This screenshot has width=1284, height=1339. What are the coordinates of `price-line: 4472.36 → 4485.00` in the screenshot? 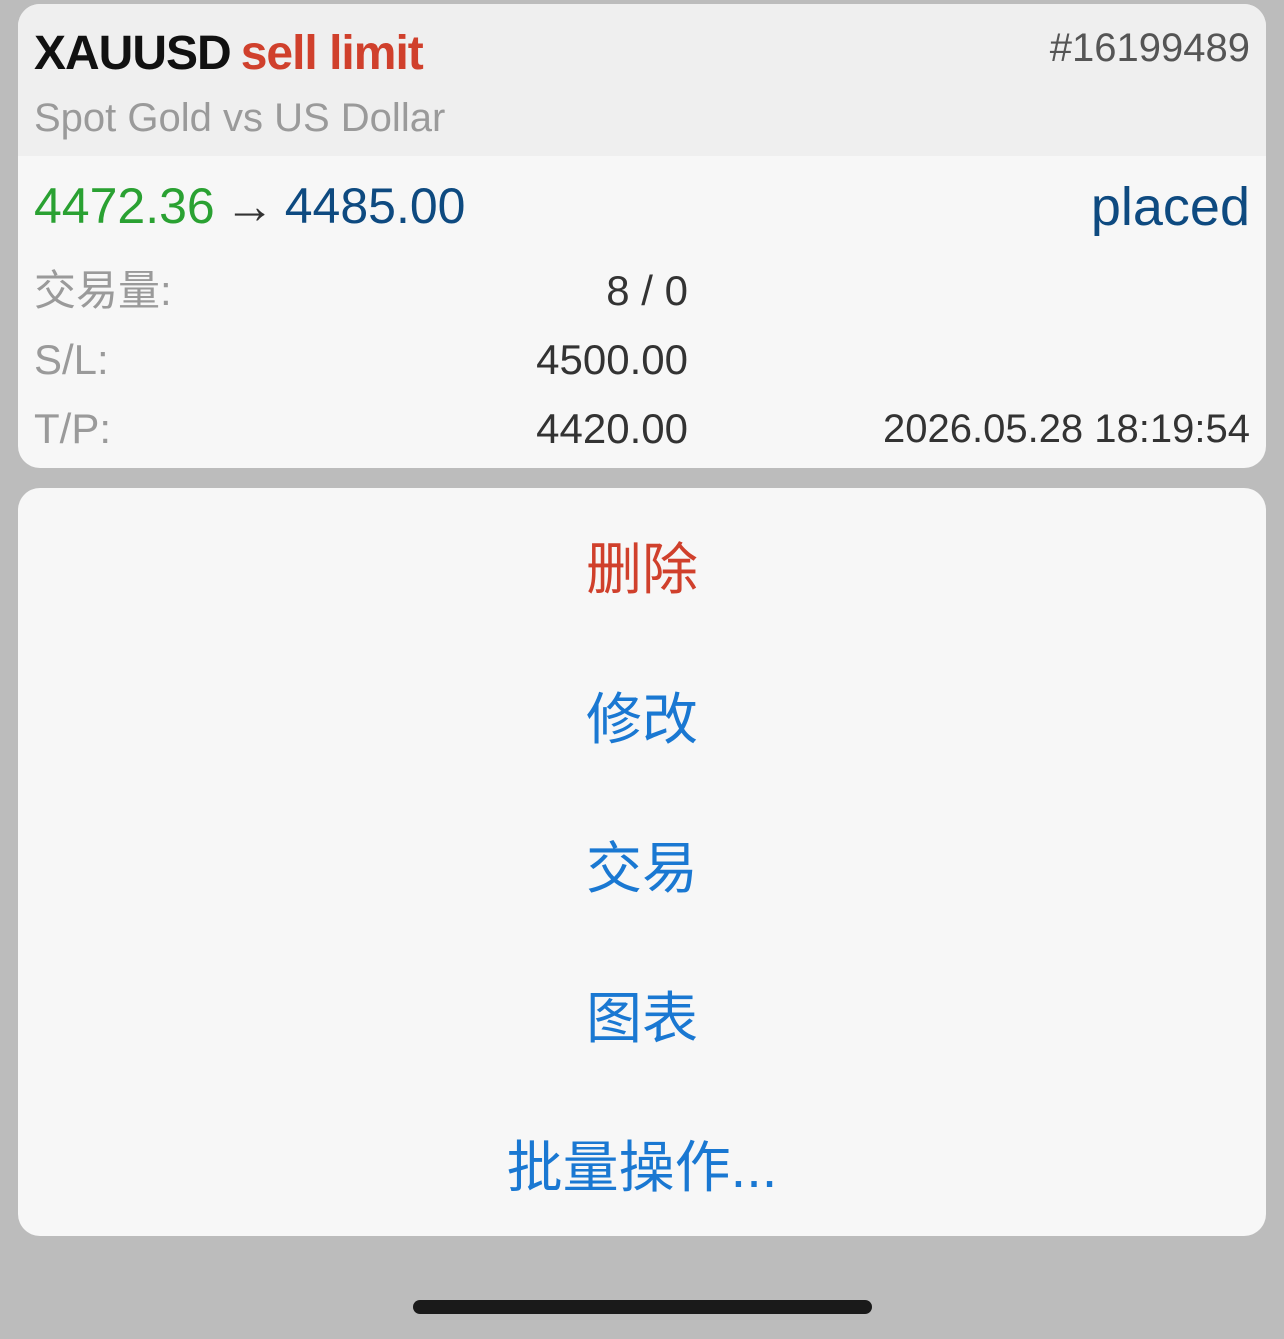 It's located at (250, 206).